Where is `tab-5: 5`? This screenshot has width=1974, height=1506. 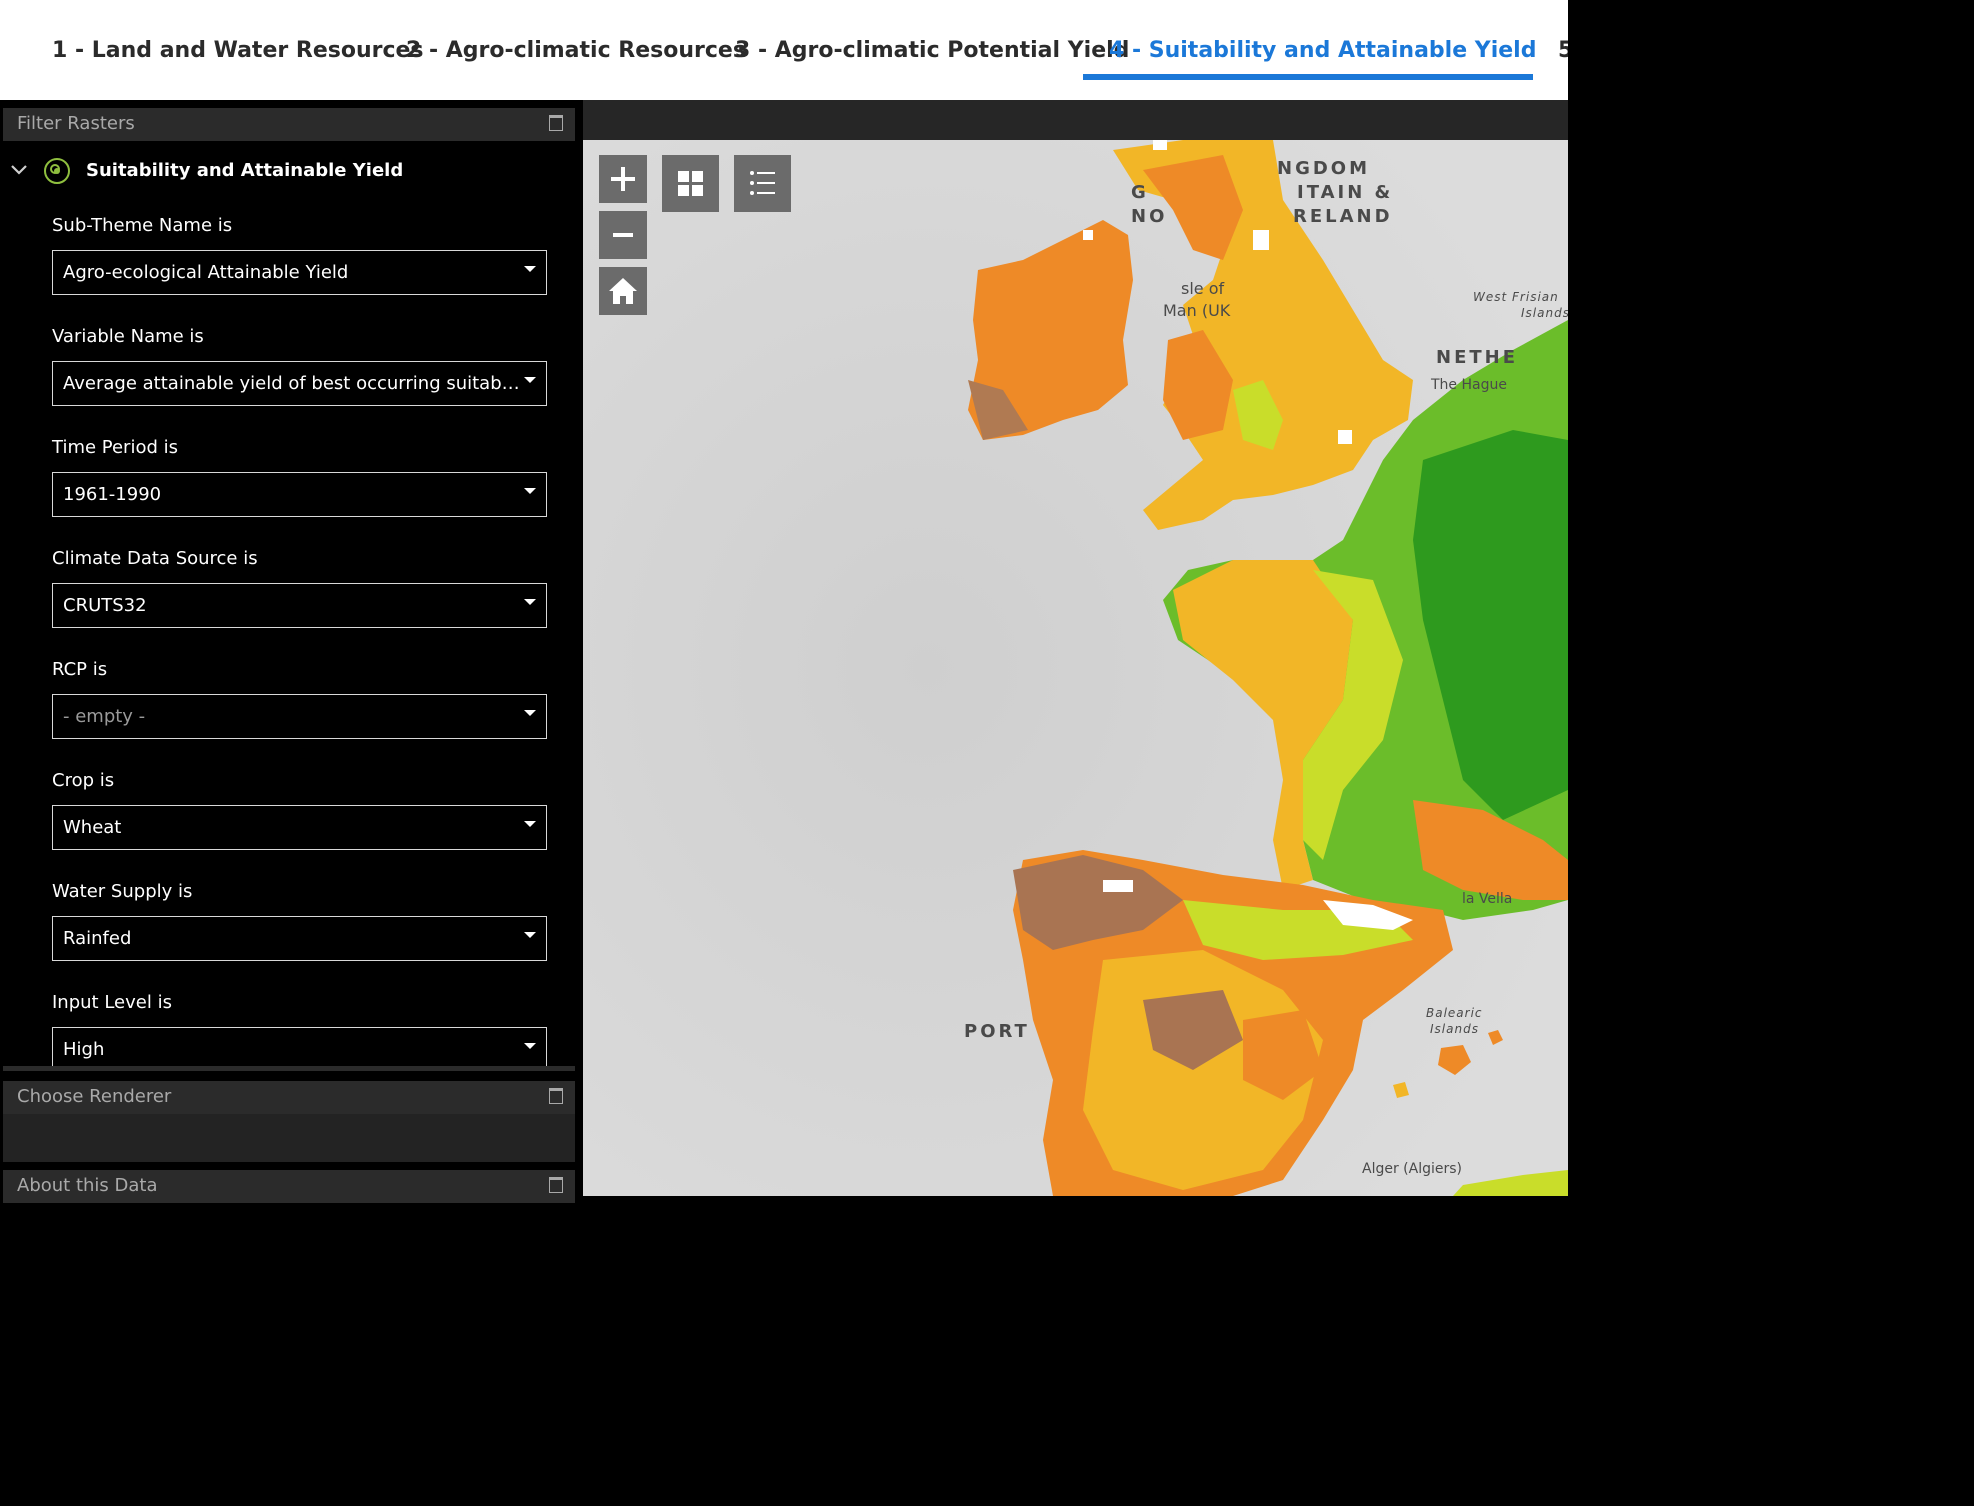 tab-5: 5 is located at coordinates (1563, 50).